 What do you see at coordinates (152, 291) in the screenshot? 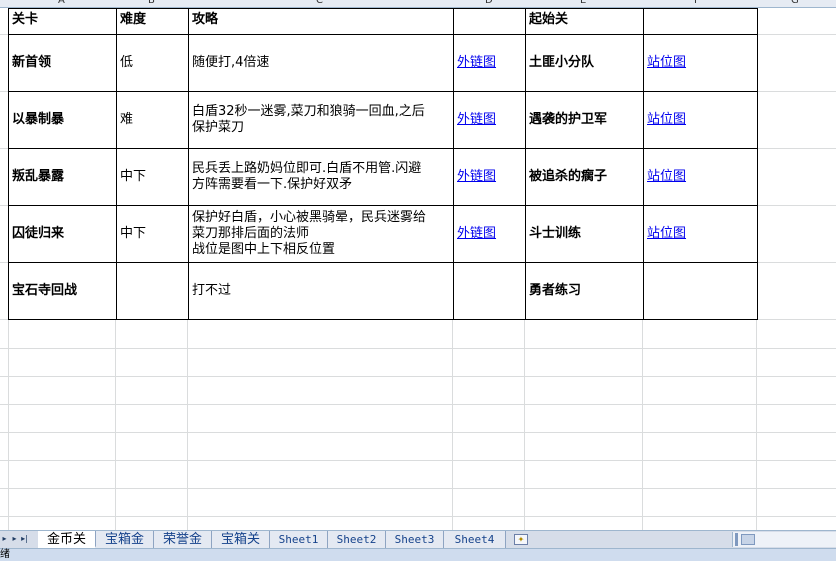
I see `cell-difficulty` at bounding box center [152, 291].